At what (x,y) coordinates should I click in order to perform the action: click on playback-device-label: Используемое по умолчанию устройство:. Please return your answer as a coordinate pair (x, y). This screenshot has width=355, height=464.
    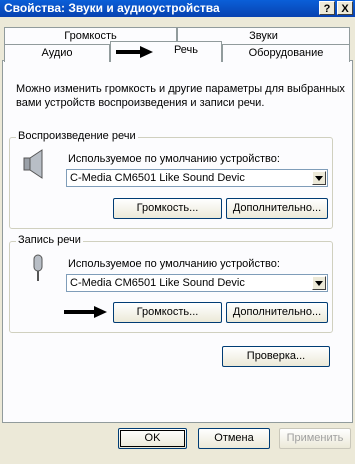
    Looking at the image, I should click on (174, 159).